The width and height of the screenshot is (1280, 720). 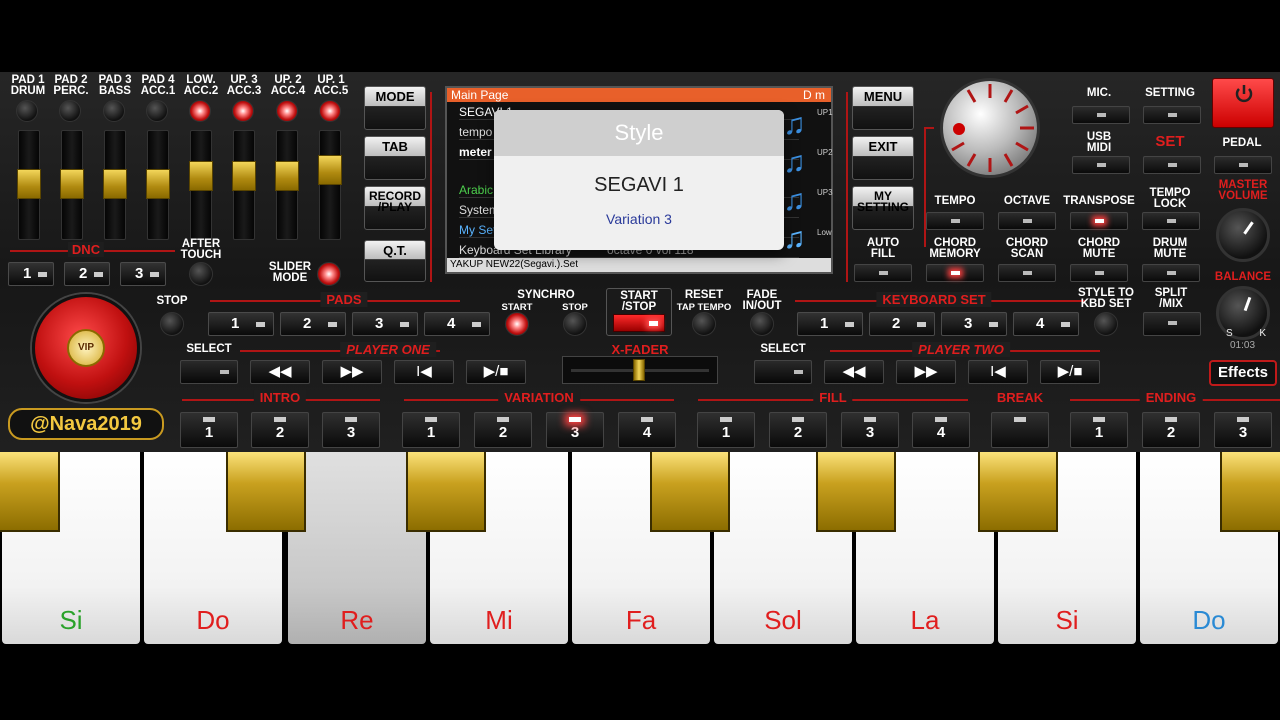 I want to click on chord-mute-button, so click(x=1099, y=273).